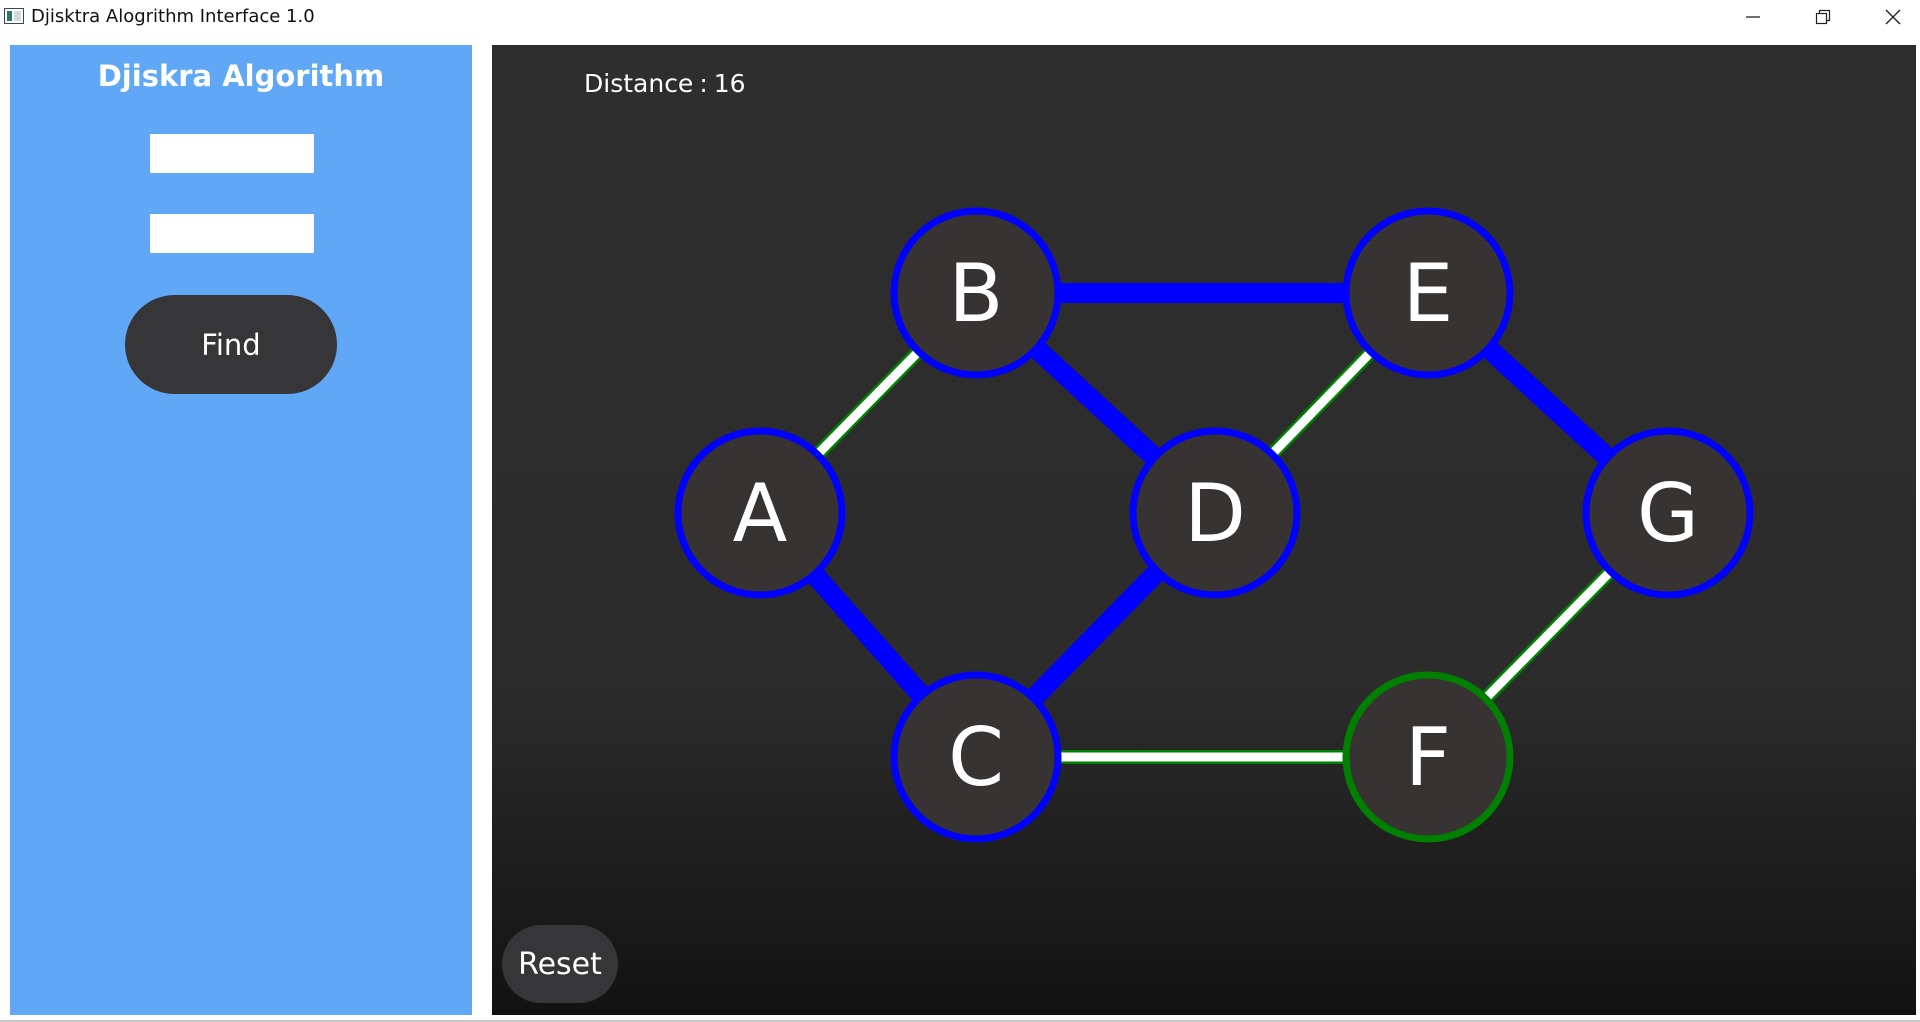  I want to click on sidebar-title: Djiskra Algorithm, so click(241, 76).